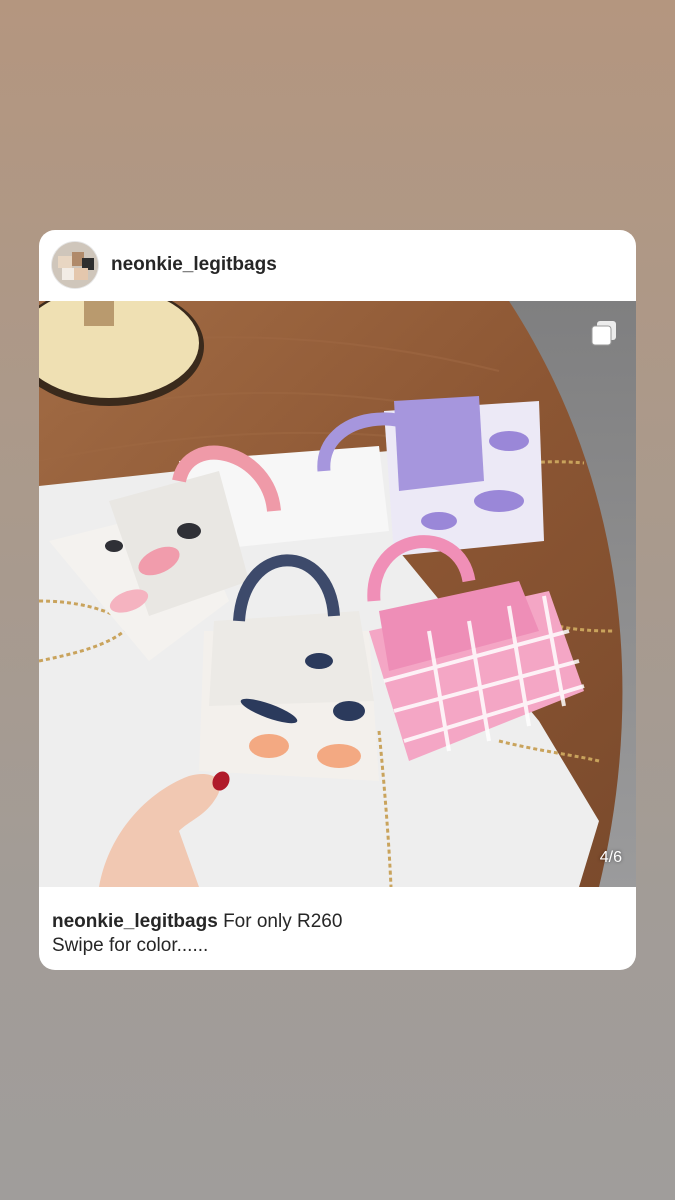  What do you see at coordinates (135, 921) in the screenshot?
I see `caption-username: neonkie_legitbags` at bounding box center [135, 921].